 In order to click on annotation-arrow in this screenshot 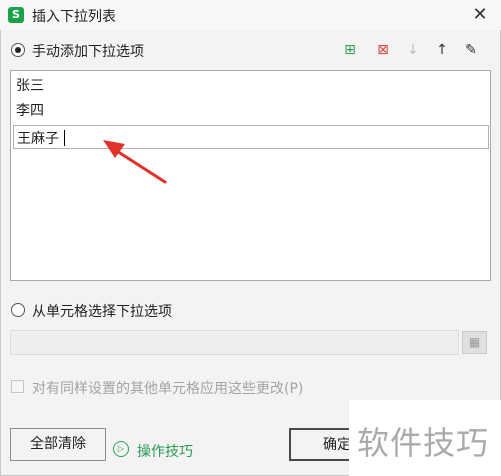, I will do `click(135, 162)`.